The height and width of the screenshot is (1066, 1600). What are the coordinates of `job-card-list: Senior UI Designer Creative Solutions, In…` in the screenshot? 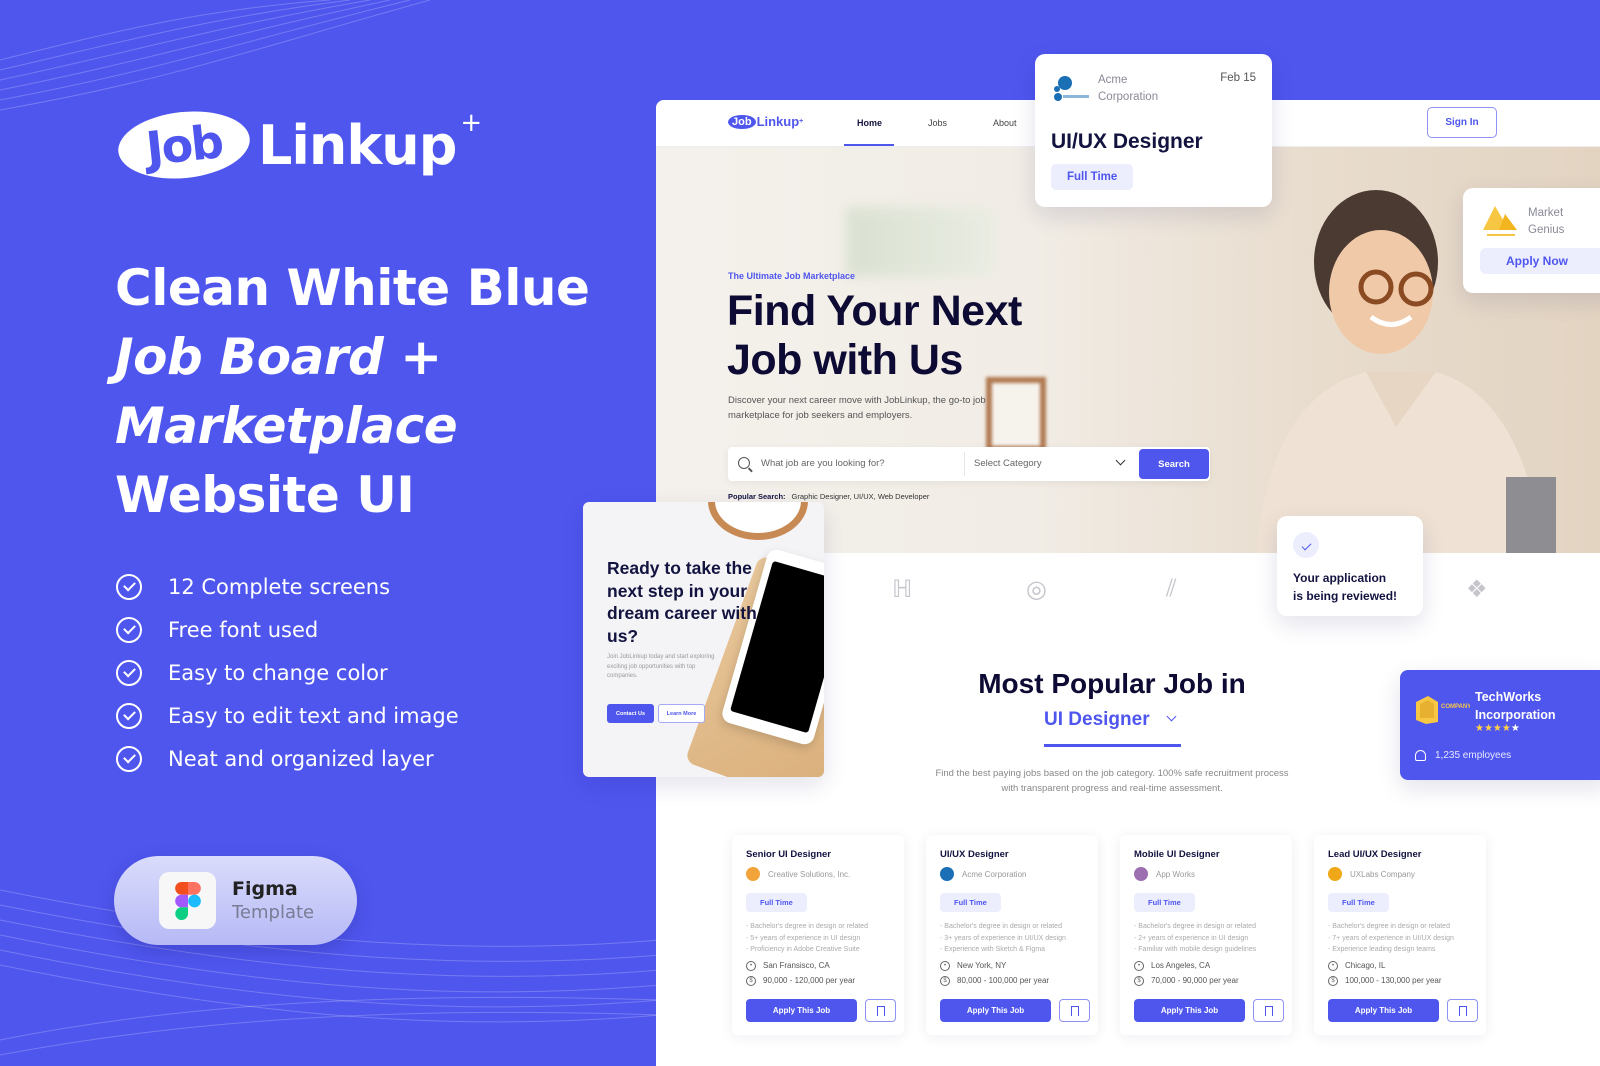 It's located at (1109, 935).